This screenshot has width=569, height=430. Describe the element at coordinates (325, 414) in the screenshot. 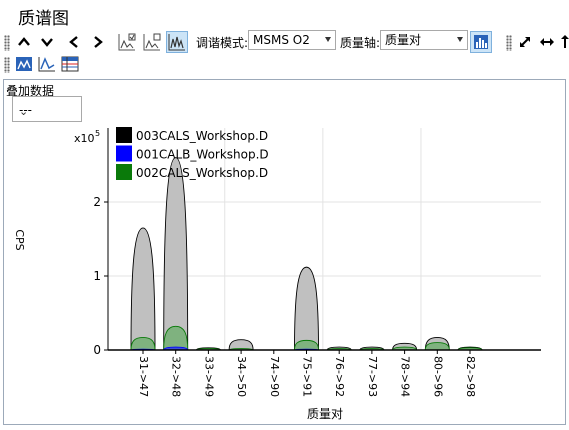

I see `x-axis-label: 质量对` at that location.